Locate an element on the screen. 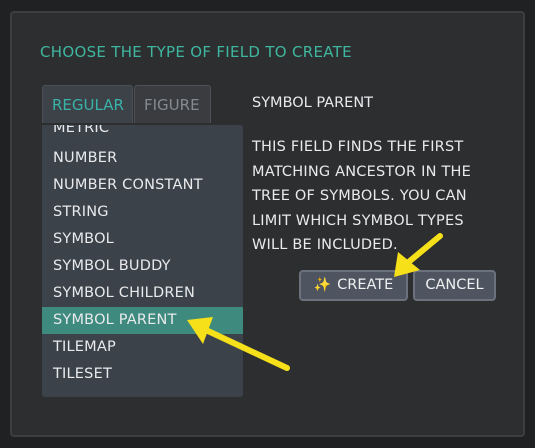 The image size is (535, 448). arrow-to-symbol-parent is located at coordinates (238, 344).